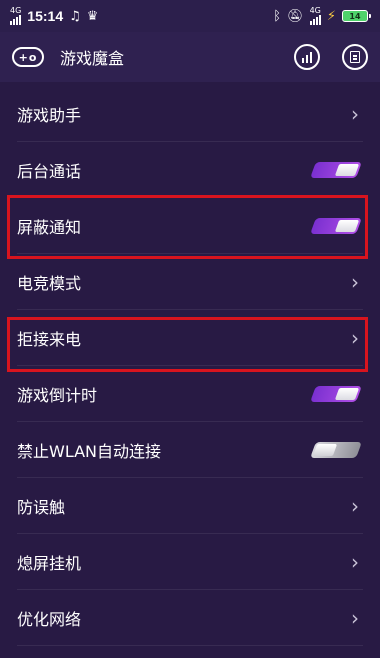  What do you see at coordinates (190, 282) in the screenshot?
I see `settings-row: 电竞模式 ›` at bounding box center [190, 282].